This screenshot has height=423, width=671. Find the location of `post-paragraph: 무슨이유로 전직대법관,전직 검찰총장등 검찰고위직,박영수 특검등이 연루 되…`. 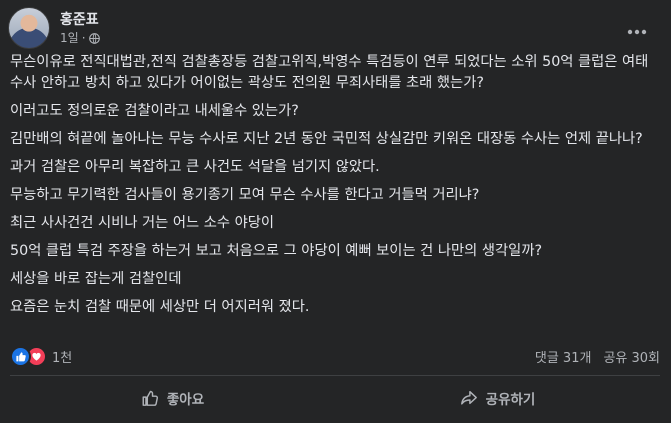

post-paragraph: 무슨이유로 전직대법관,전직 검찰총장등 검찰고위직,박영수 특검등이 연루 되… is located at coordinates (329, 72).